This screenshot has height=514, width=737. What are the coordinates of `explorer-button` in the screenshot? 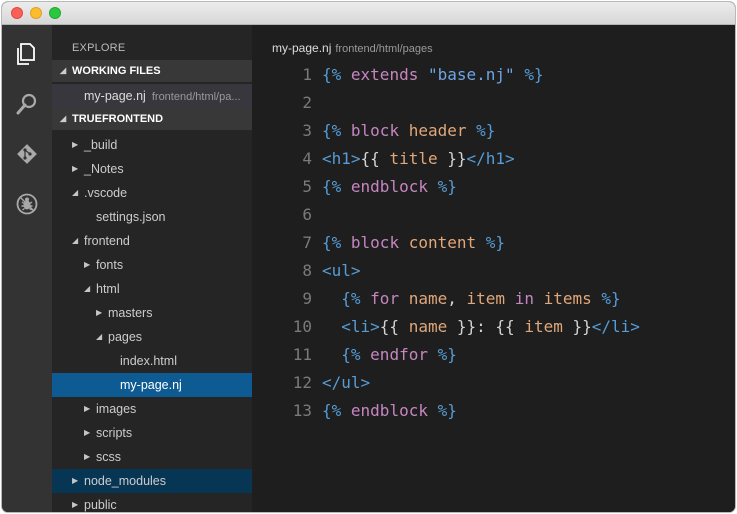 It's located at (27, 54).